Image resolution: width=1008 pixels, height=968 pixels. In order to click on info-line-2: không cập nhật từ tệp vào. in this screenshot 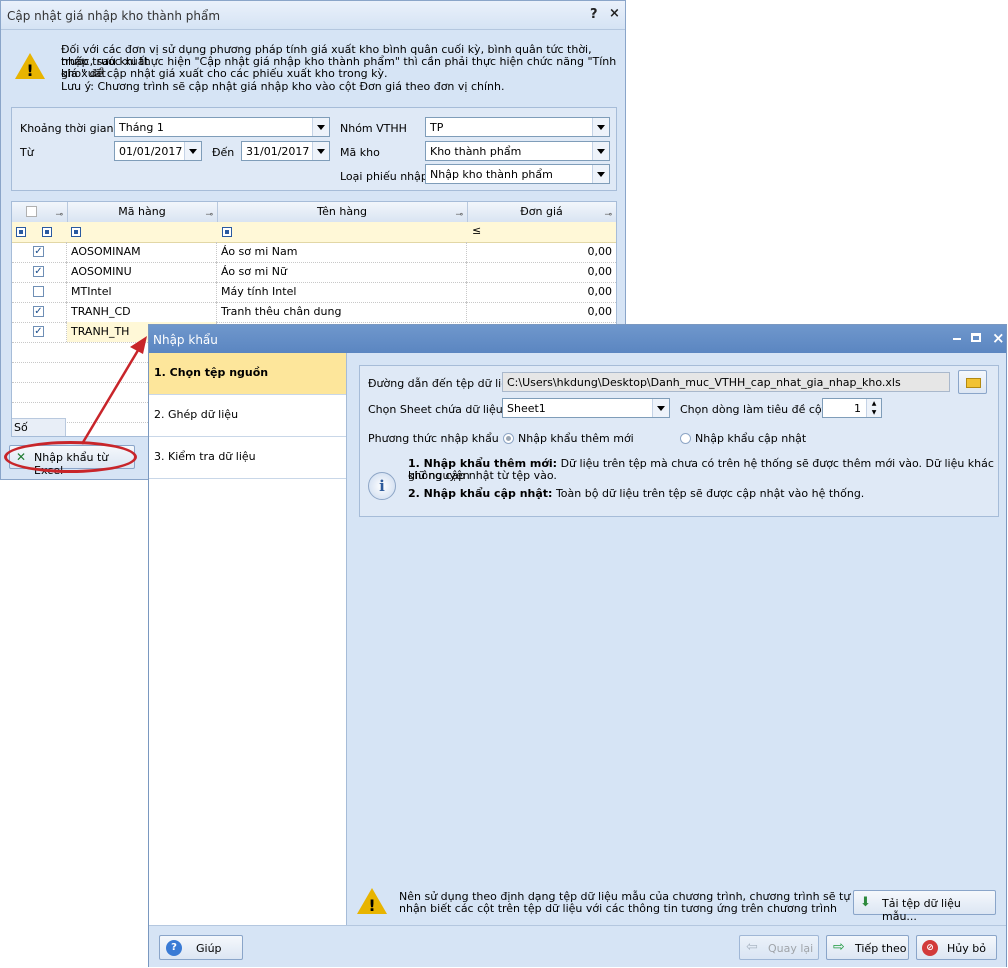, I will do `click(482, 475)`.